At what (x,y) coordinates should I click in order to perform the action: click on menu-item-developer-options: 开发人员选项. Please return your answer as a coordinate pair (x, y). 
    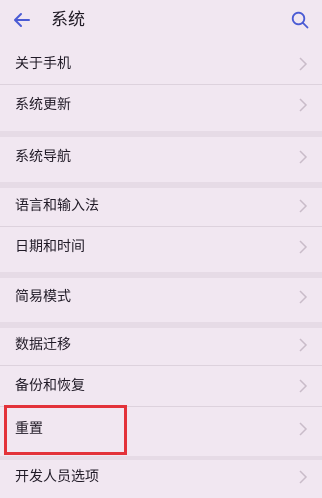
    Looking at the image, I should click on (161, 477).